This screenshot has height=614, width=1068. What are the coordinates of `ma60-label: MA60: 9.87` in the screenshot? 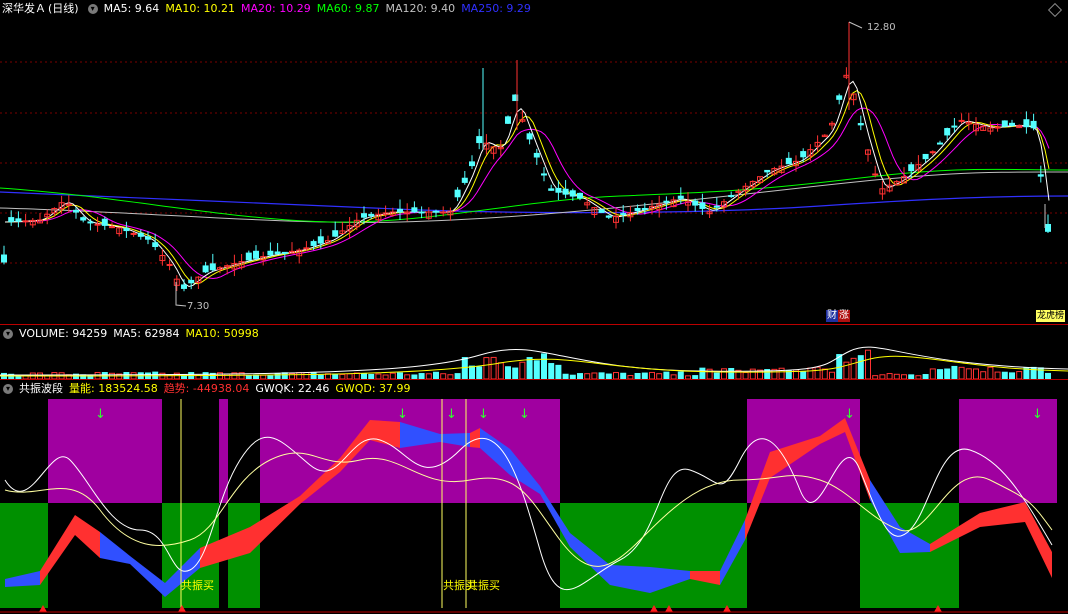 It's located at (348, 8).